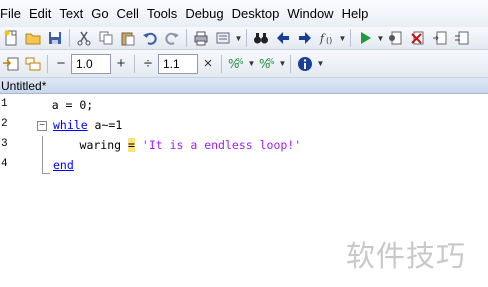 The width and height of the screenshot is (488, 287). Describe the element at coordinates (322, 38) in the screenshot. I see `svg-text: f` at that location.